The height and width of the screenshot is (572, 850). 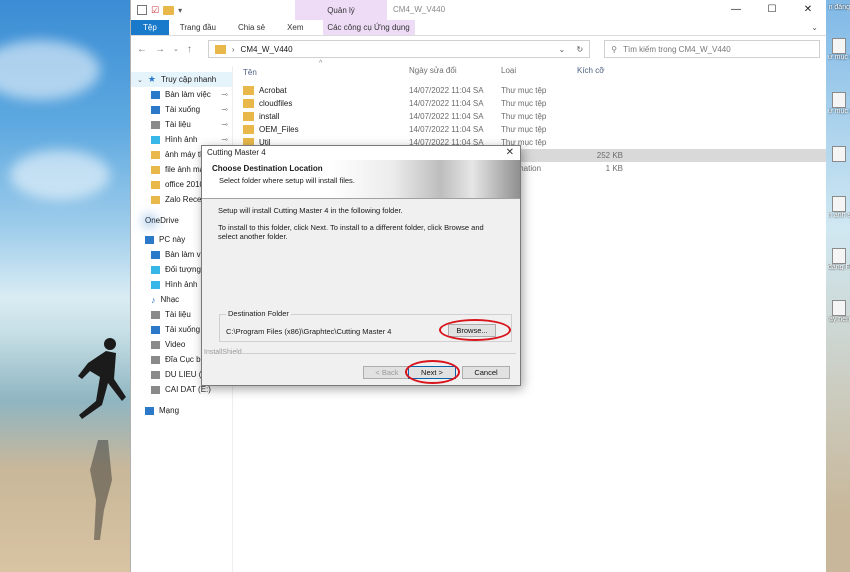 What do you see at coordinates (534, 116) in the screenshot?
I see `table-row: install 14/07/2022 11:04 SA Thư mục tệp` at bounding box center [534, 116].